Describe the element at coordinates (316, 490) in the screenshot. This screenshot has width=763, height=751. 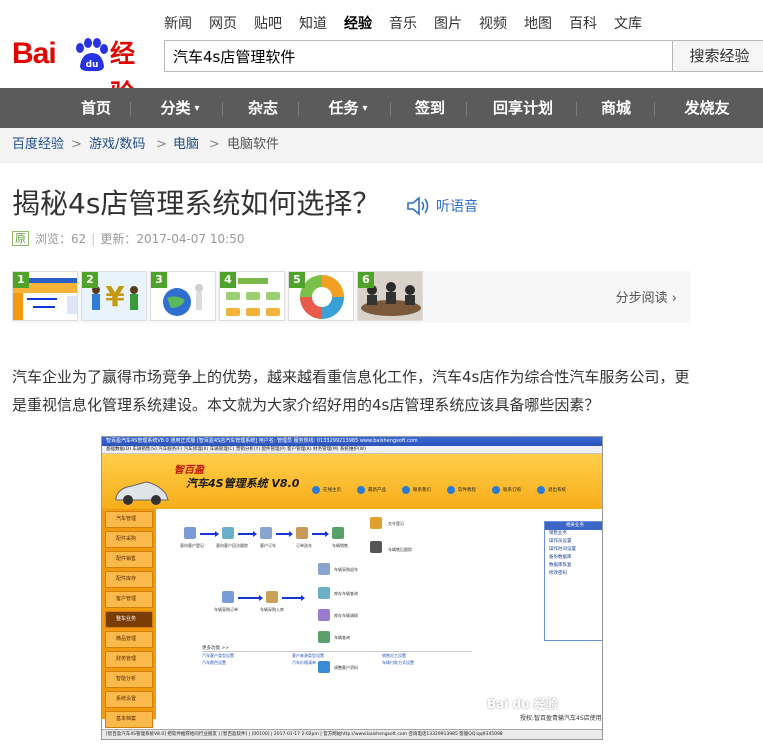
I see `globe-icon` at that location.